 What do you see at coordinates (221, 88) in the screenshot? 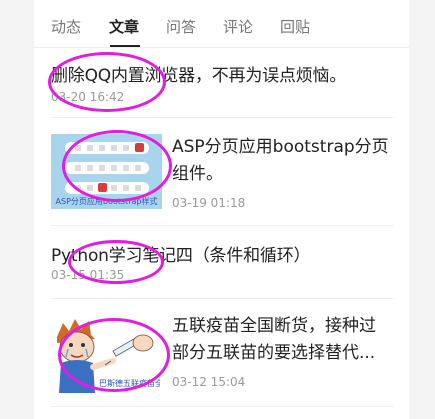
I see `article-item: 删除QQ内置浏览器，不再为误点烦恼。 03-20 16:42` at bounding box center [221, 88].